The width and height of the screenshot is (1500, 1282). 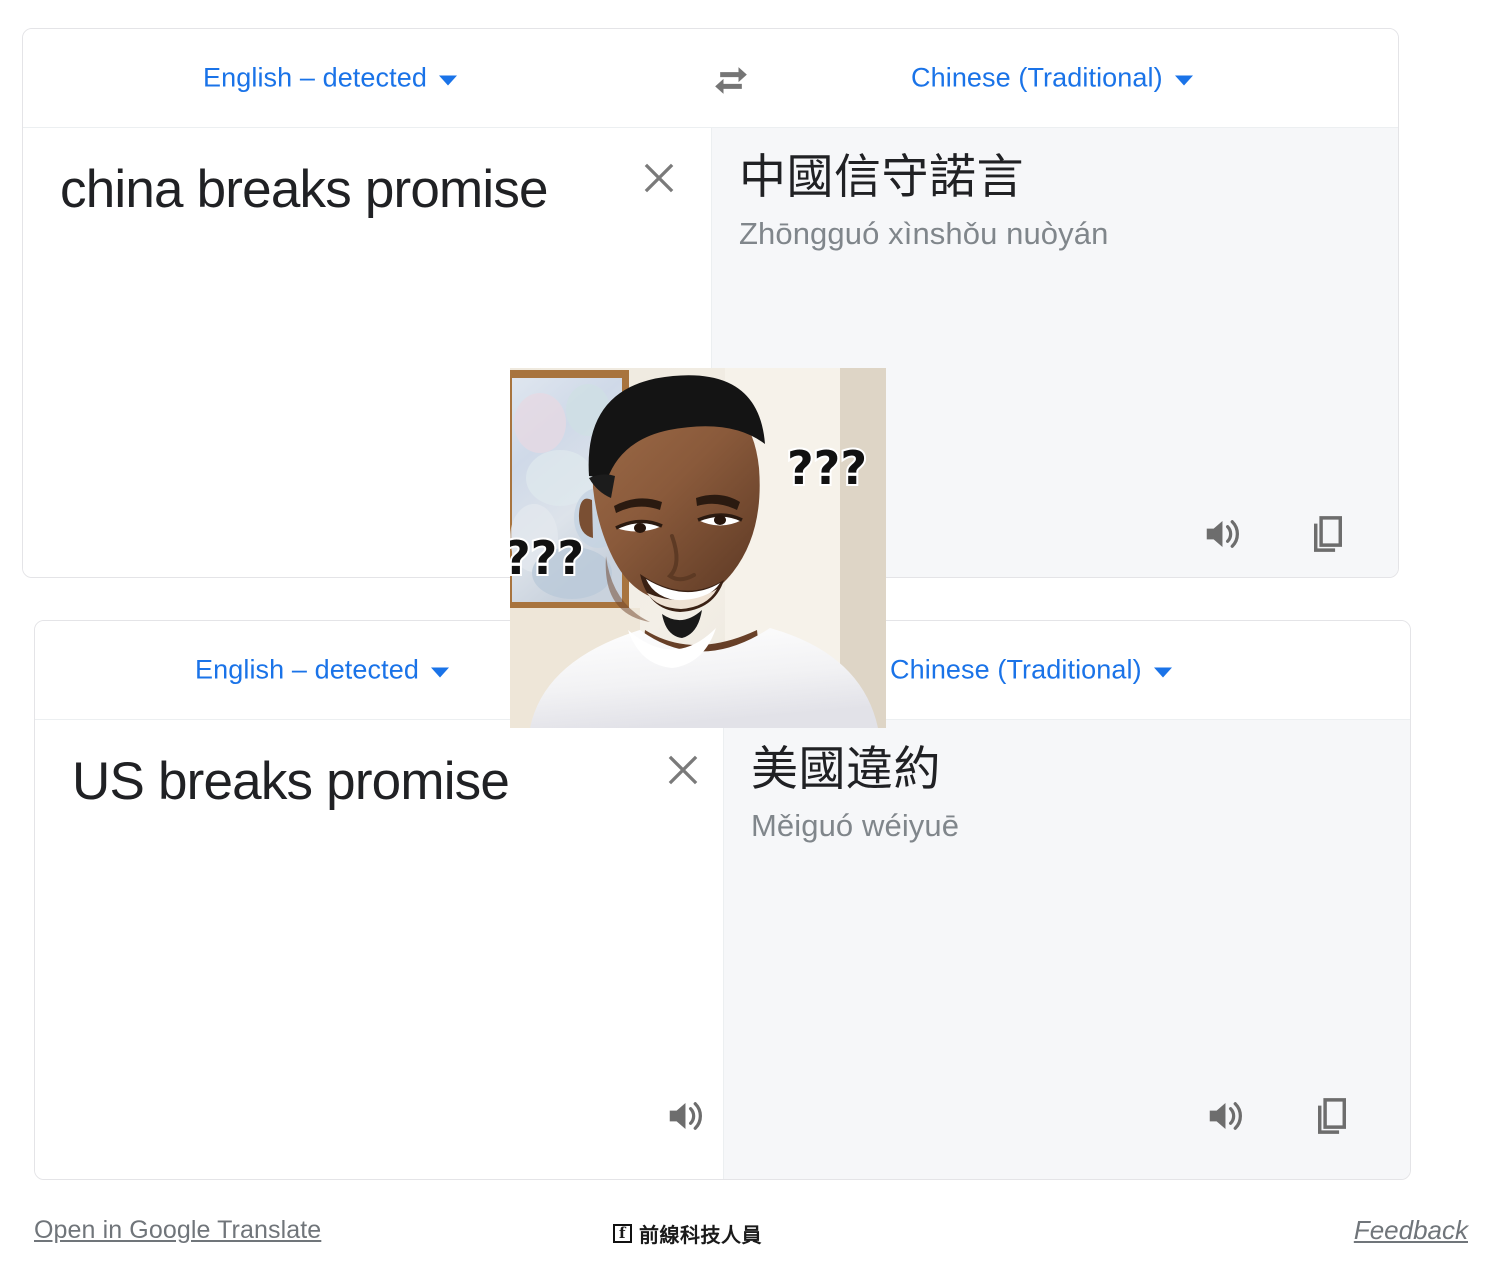 I want to click on target-language-label-1: Chinese (Traditional), so click(x=1037, y=77).